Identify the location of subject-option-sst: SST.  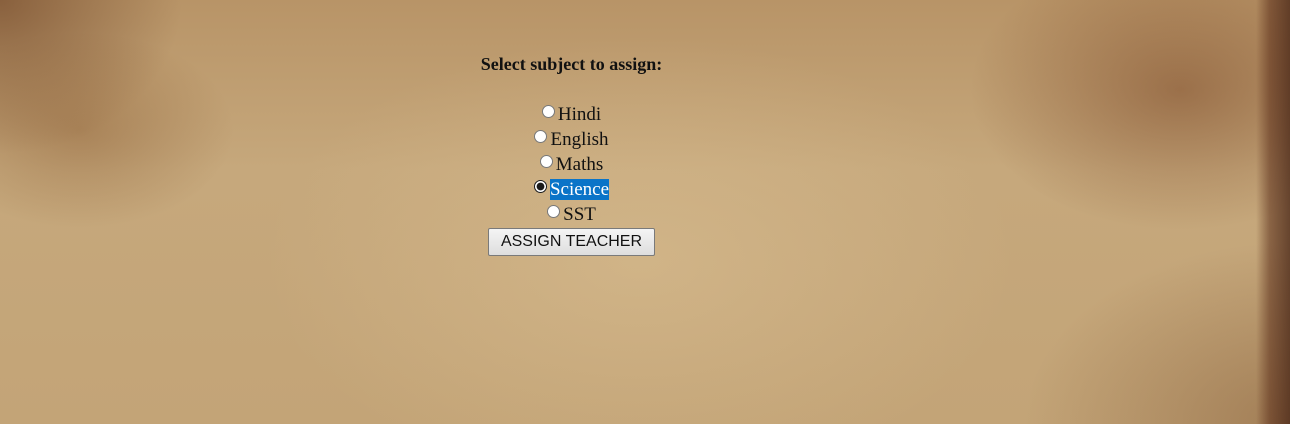
(571, 214).